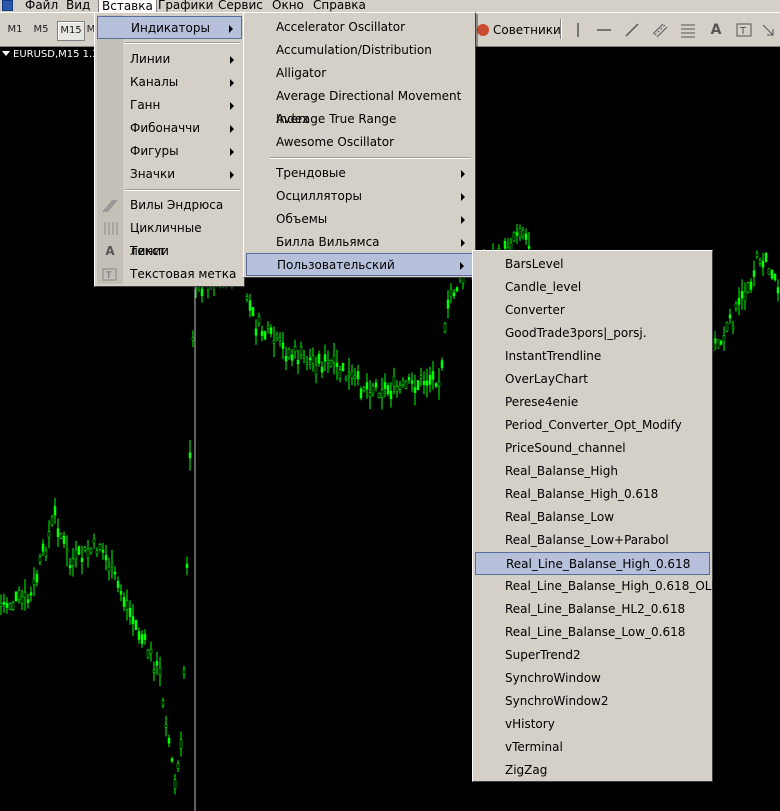 The height and width of the screenshot is (811, 780). What do you see at coordinates (359, 50) in the screenshot?
I see `indicators-menu-item-1: Accumulation/Distribution` at bounding box center [359, 50].